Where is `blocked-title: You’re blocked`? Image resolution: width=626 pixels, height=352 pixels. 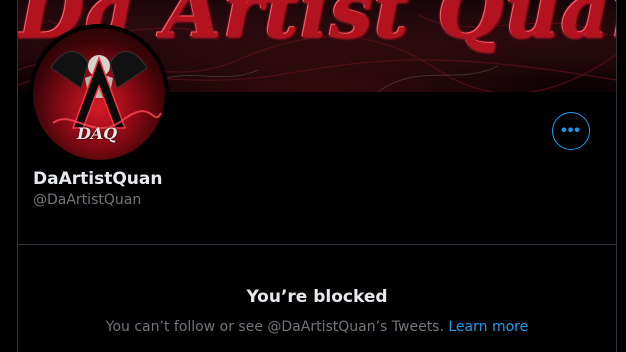 blocked-title: You’re blocked is located at coordinates (317, 297).